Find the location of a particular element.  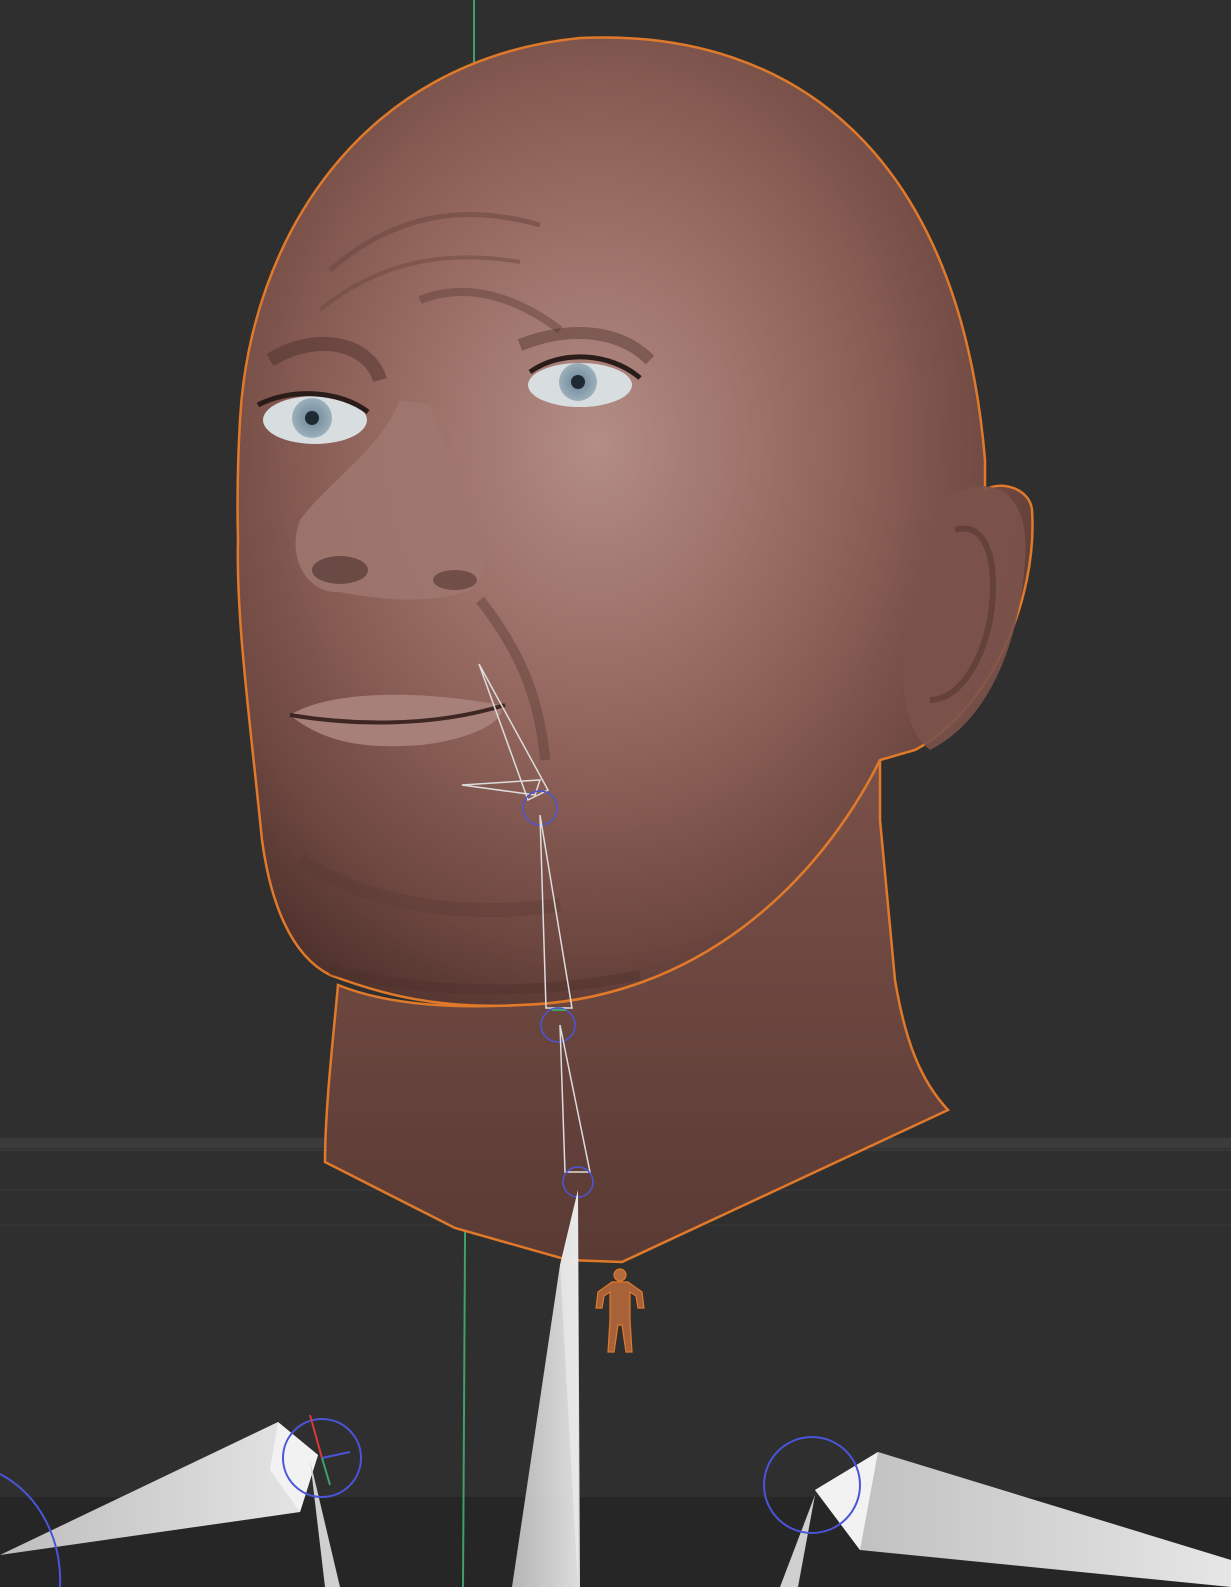

bone-shoulder-right is located at coordinates (997, 1511).